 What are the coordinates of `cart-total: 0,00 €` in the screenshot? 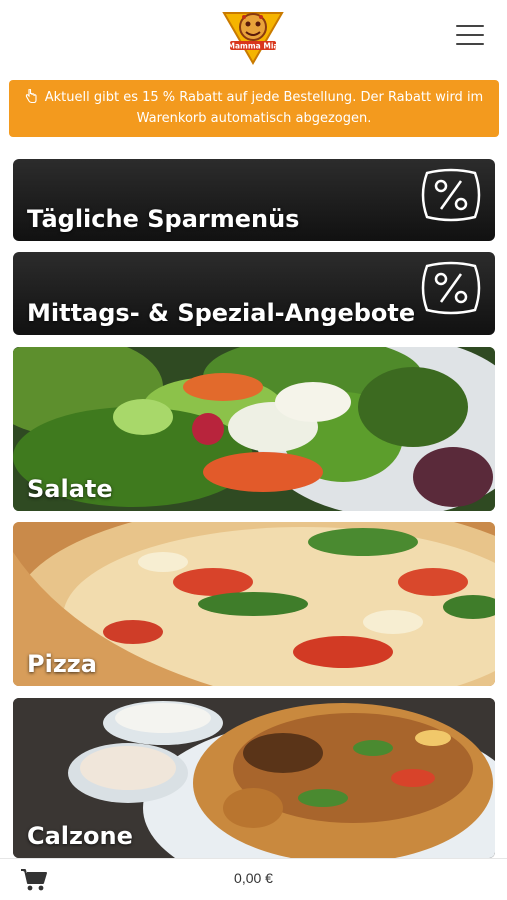 It's located at (253, 878).